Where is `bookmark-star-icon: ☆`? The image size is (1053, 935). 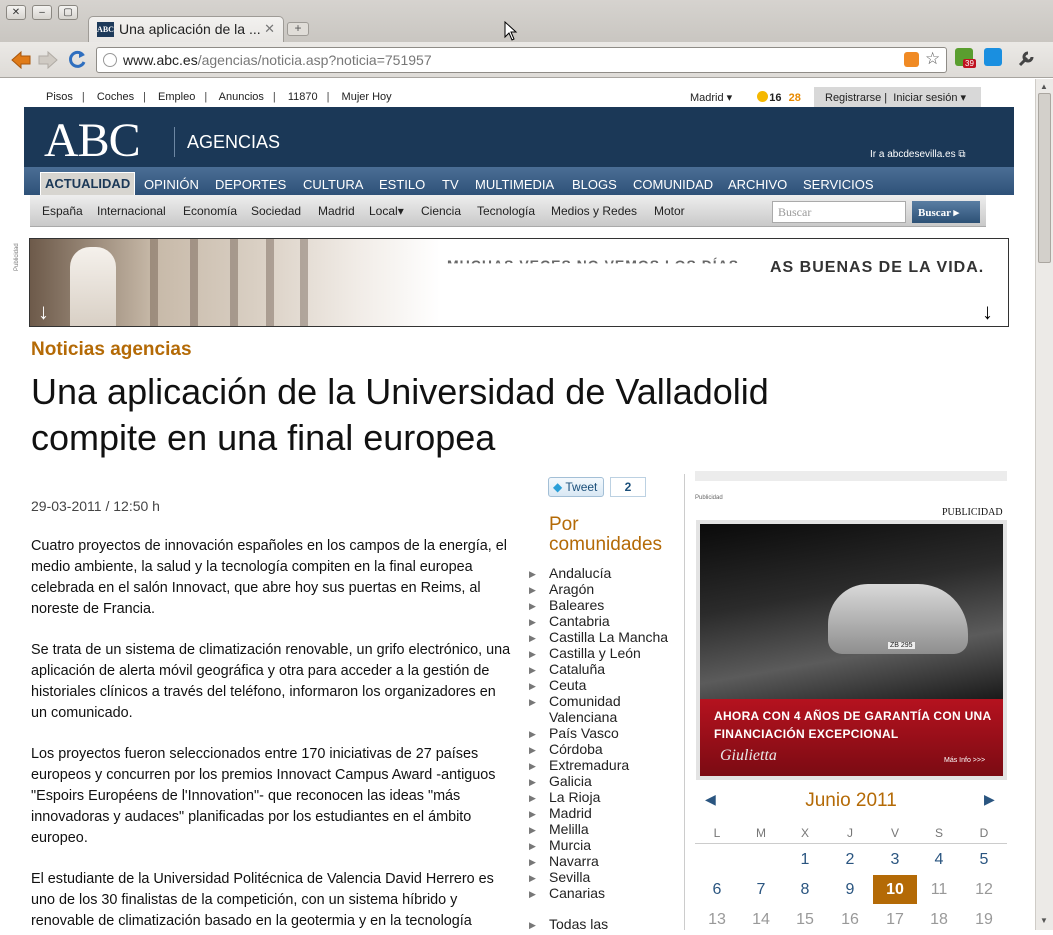 bookmark-star-icon: ☆ is located at coordinates (932, 59).